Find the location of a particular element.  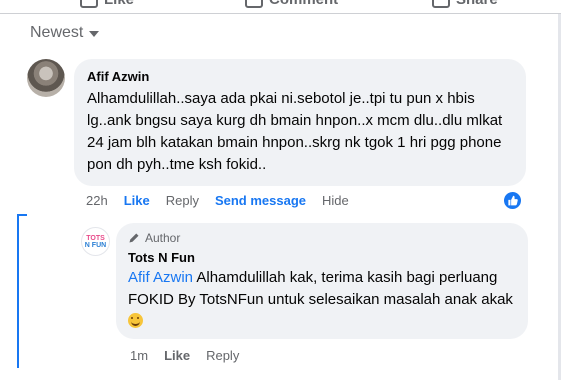

comment-author: Afif Azwin is located at coordinates (300, 76).